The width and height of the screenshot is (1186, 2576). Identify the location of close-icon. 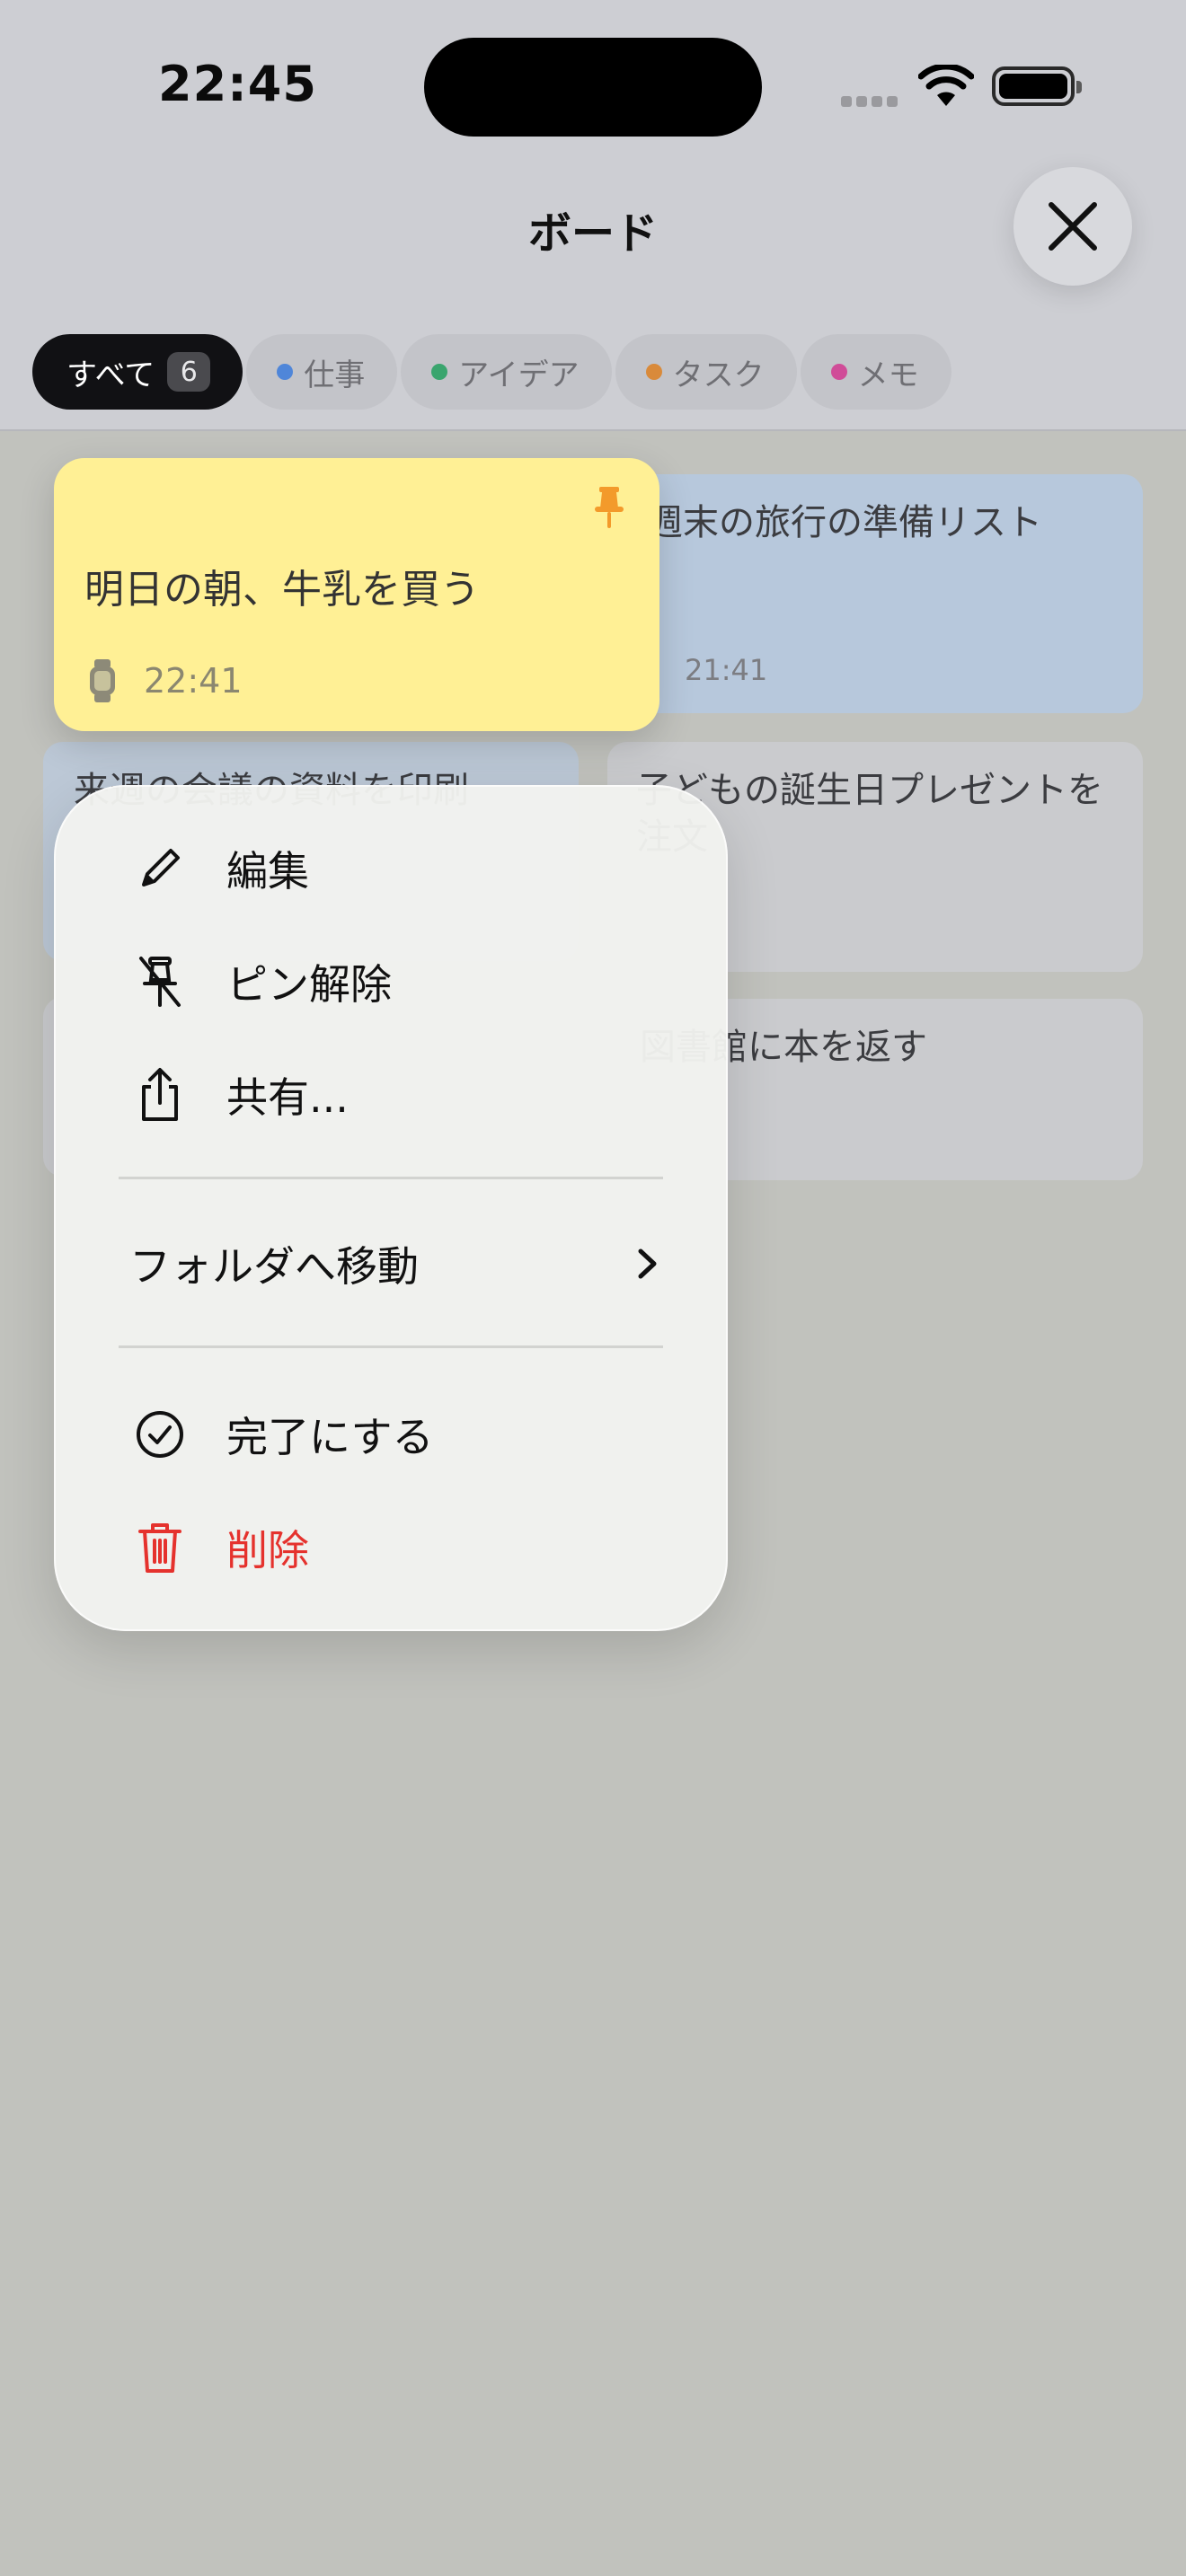
(1073, 226).